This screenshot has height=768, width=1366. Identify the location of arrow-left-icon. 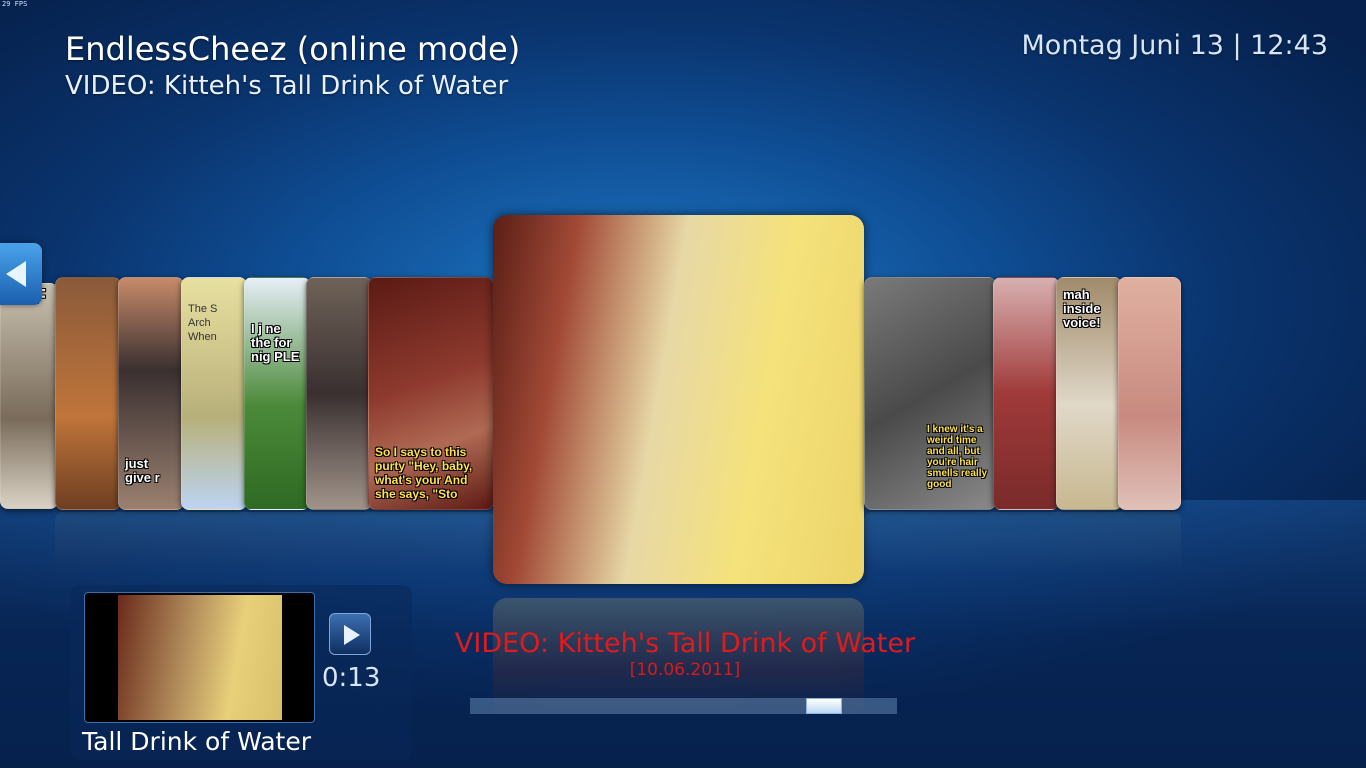
(16, 274).